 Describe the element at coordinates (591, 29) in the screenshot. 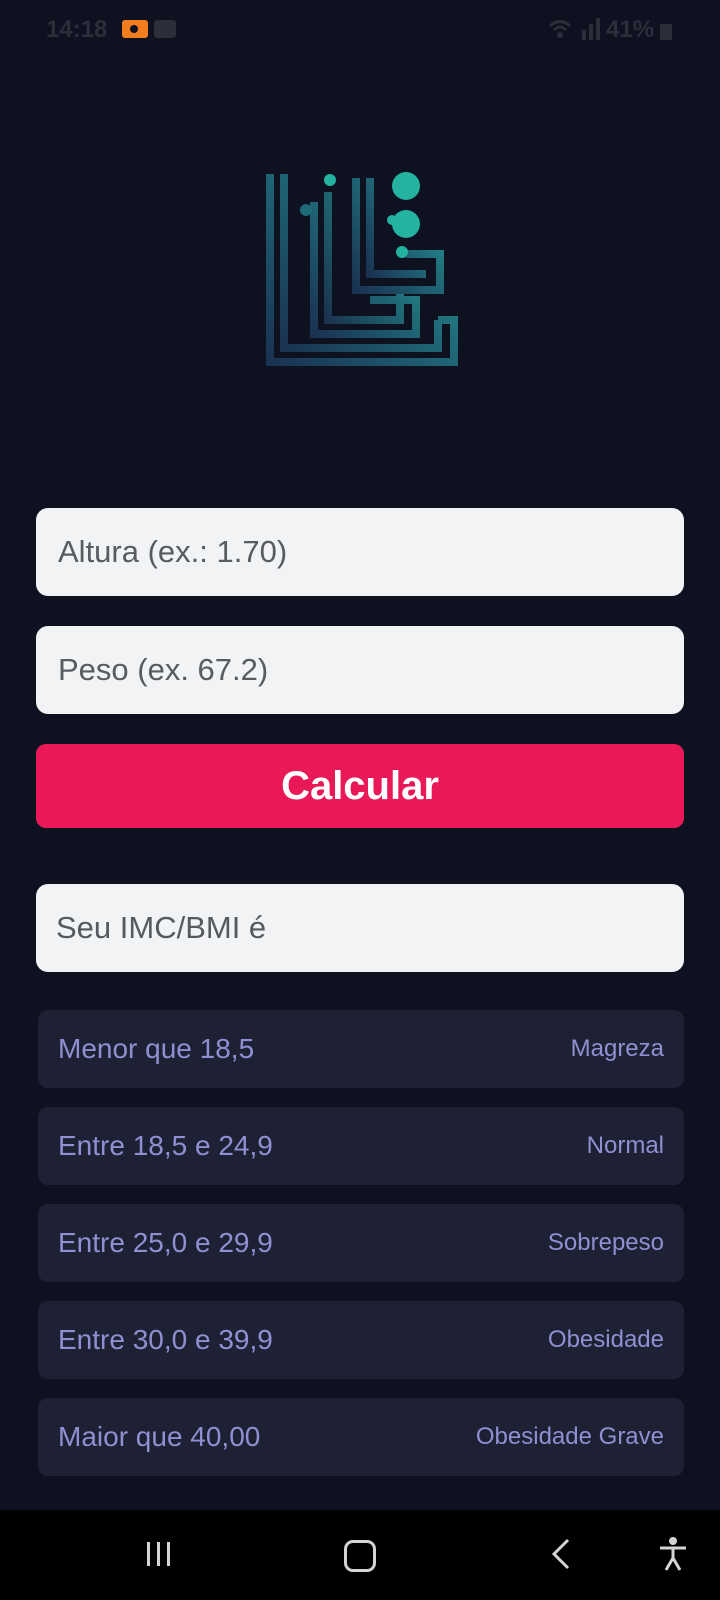

I see `signal-icon` at that location.